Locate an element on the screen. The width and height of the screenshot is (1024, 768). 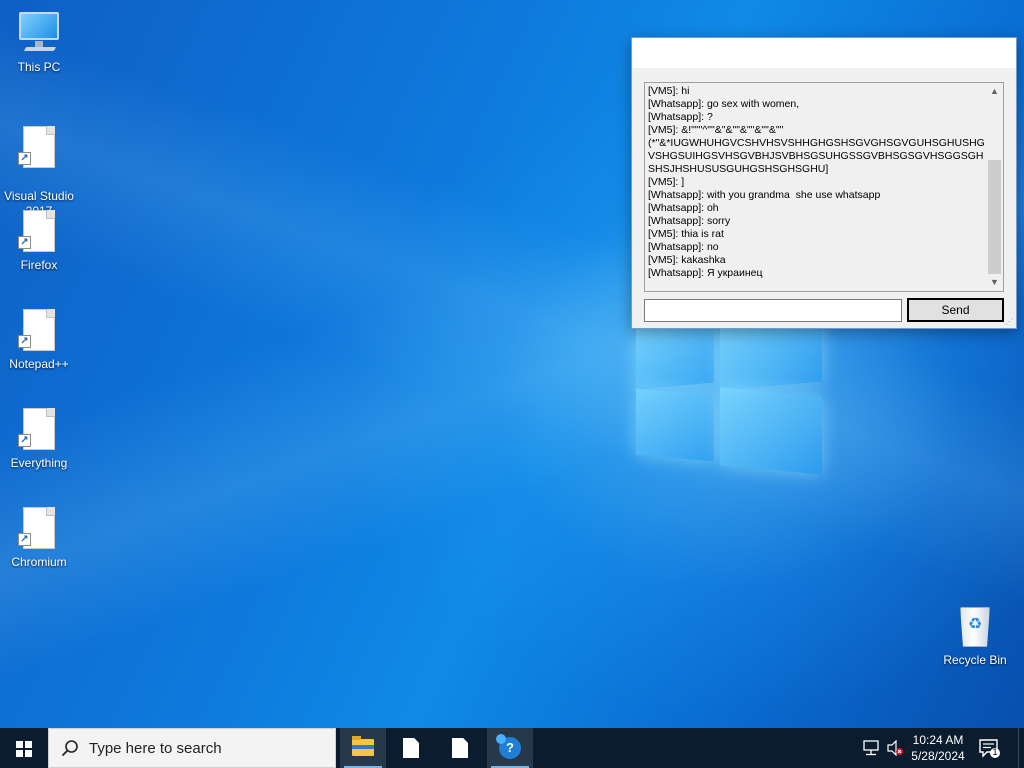
taskbar-app-file-explorer is located at coordinates (363, 748).